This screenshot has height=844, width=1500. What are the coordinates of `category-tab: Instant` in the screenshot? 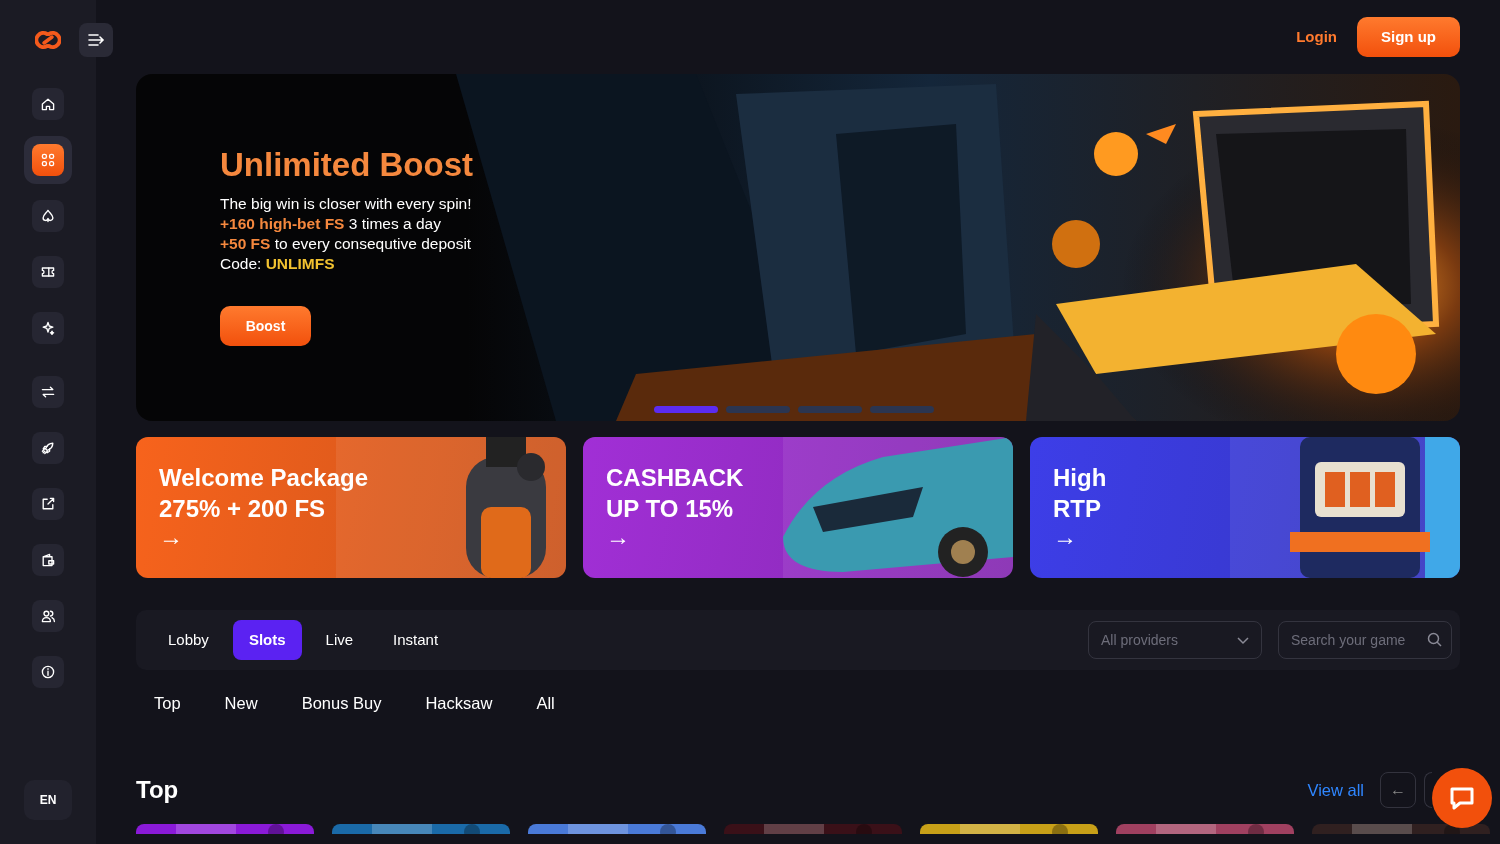 It's located at (416, 639).